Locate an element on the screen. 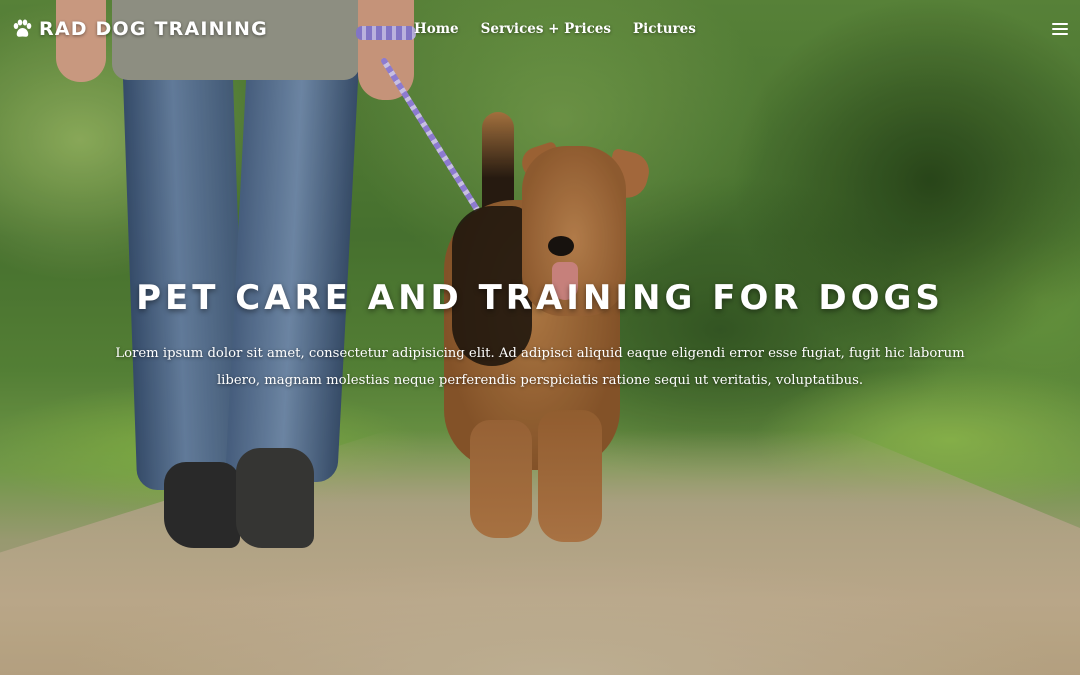 The image size is (1080, 675). nav-links: Home Services + Prices Pictures is located at coordinates (566, 29).